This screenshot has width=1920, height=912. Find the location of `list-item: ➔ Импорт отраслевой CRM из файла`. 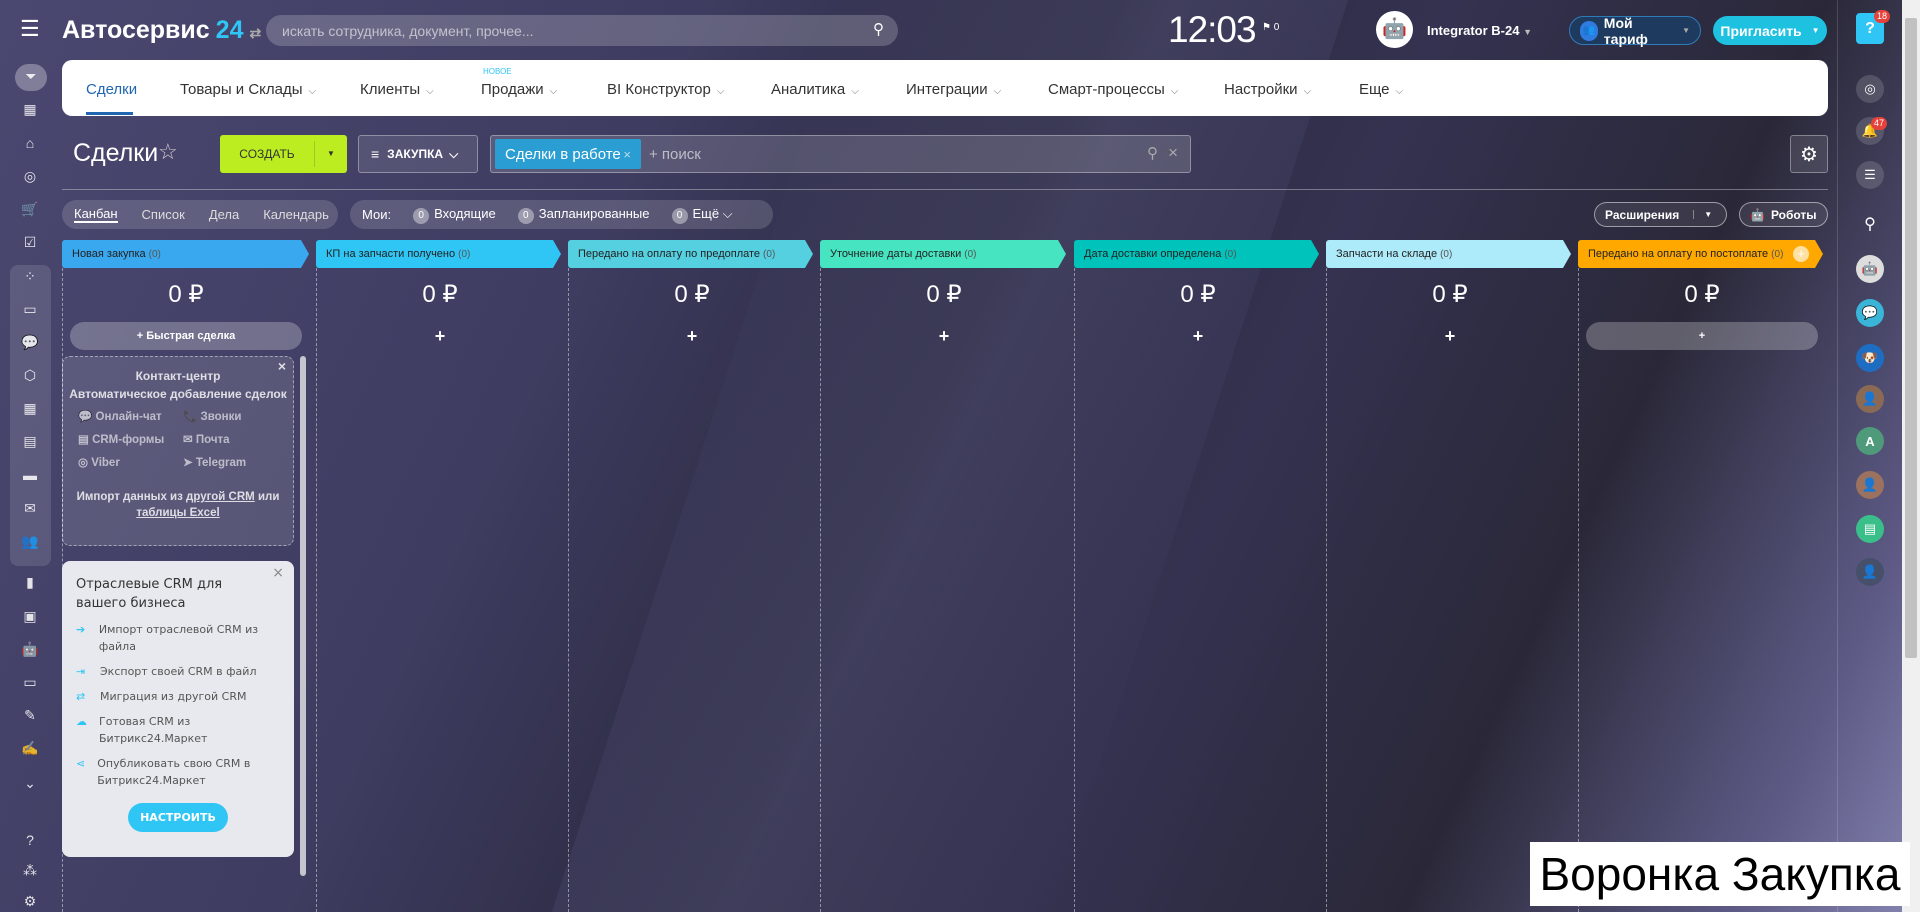

list-item: ➔ Импорт отраслевой CRM из файла is located at coordinates (178, 638).